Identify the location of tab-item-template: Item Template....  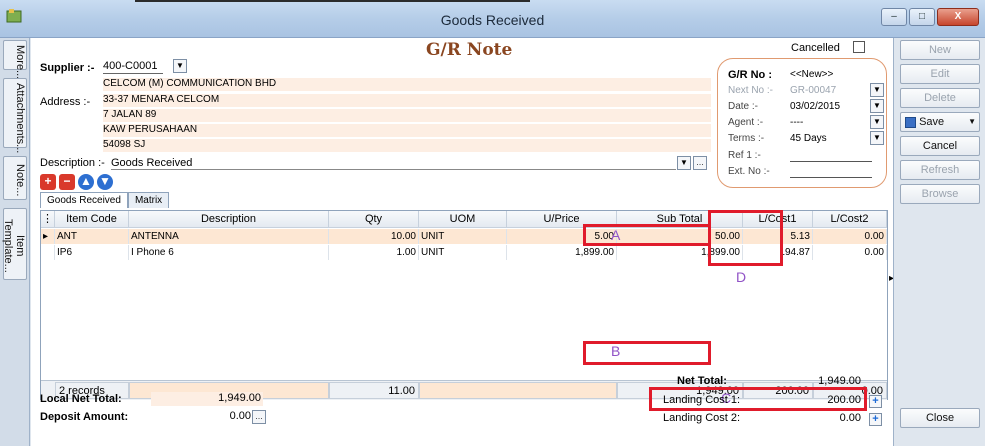
(14, 244).